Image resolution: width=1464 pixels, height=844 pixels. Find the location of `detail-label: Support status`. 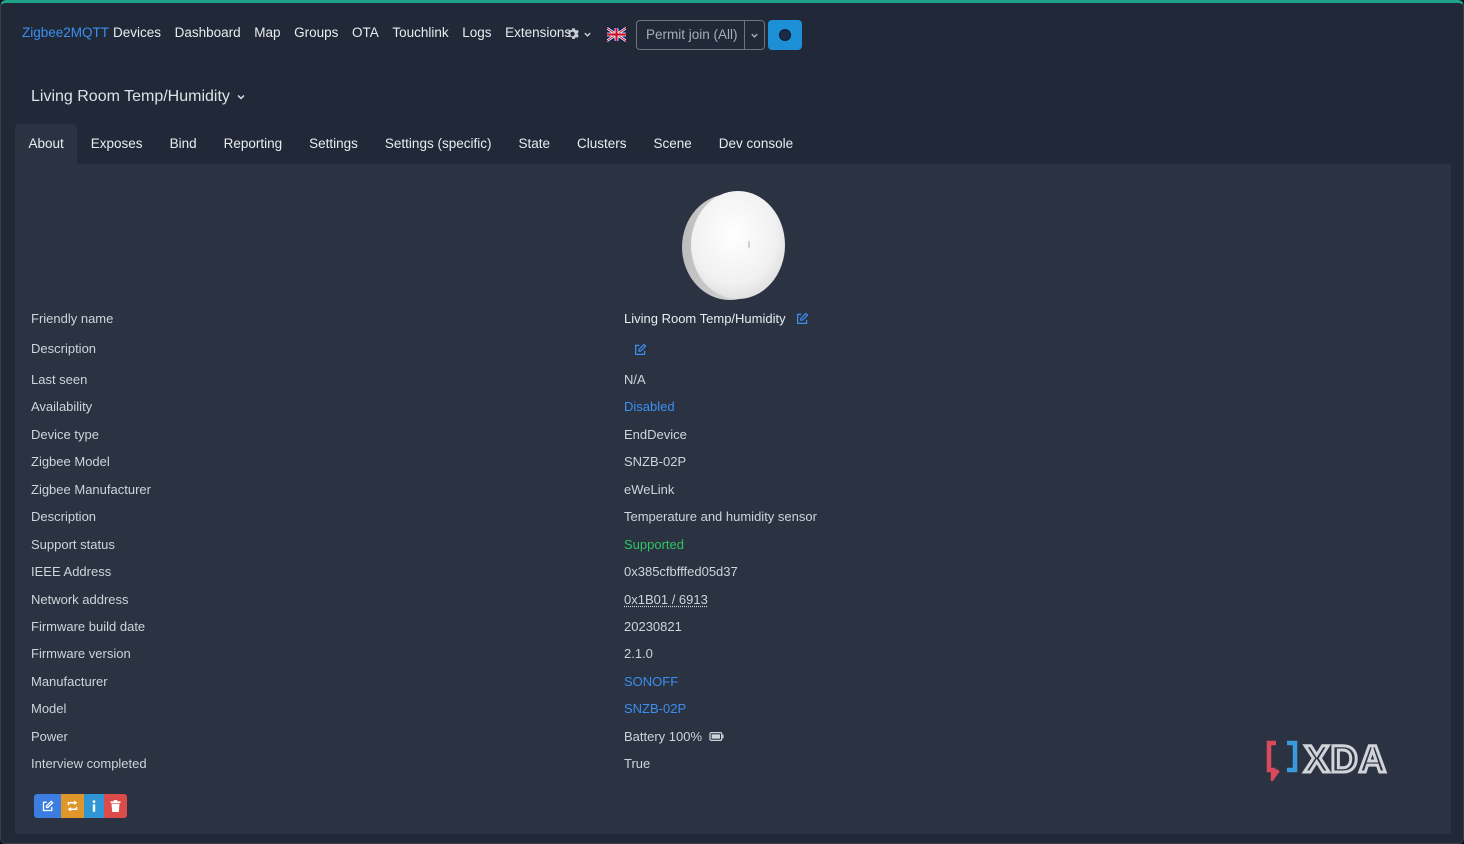

detail-label: Support status is located at coordinates (73, 544).